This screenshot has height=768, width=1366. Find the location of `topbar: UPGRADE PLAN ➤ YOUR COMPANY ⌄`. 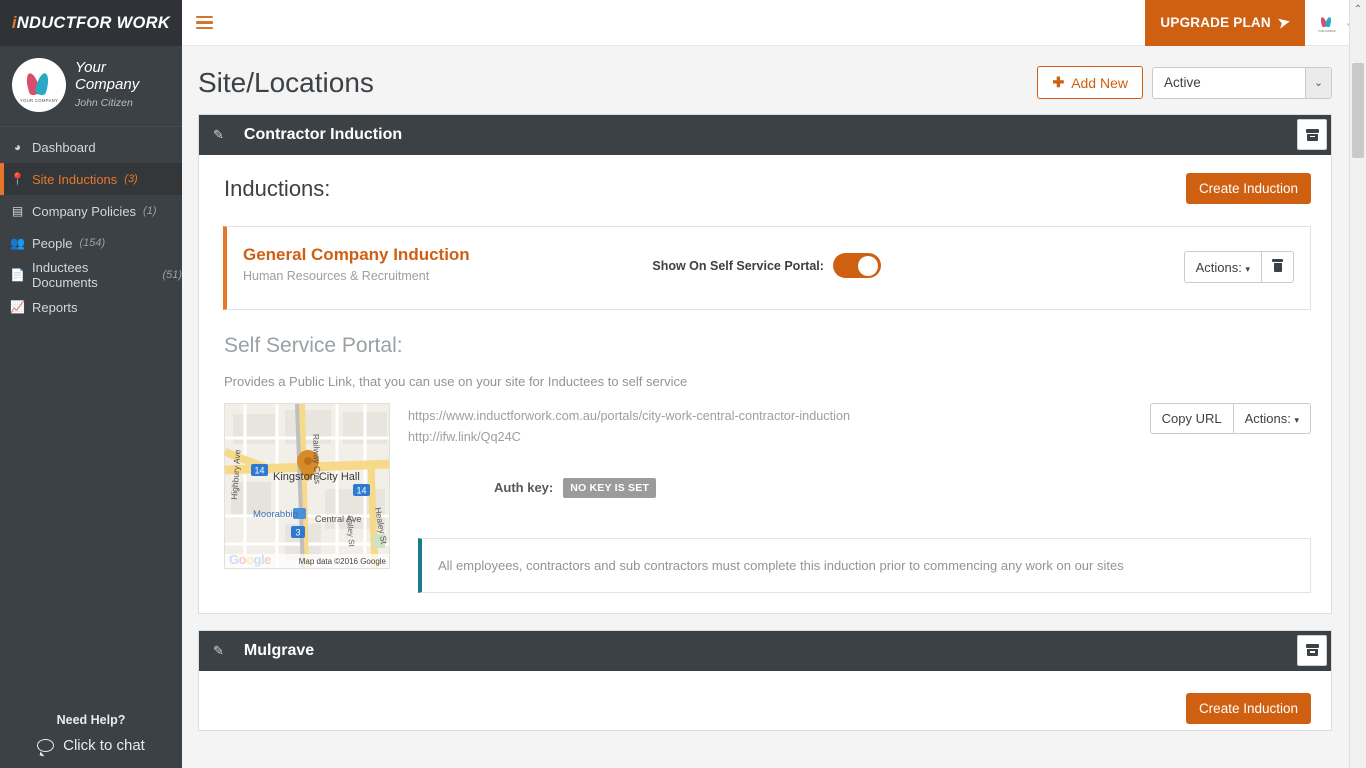

topbar: UPGRADE PLAN ➤ YOUR COMPANY ⌄ is located at coordinates (774, 23).